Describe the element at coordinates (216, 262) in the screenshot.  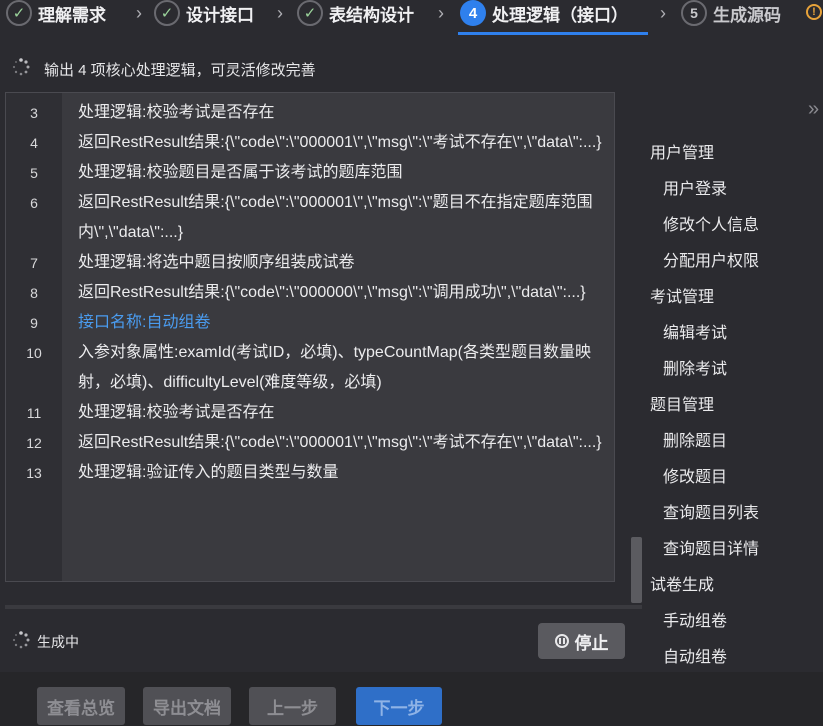
I see `line-text: 处理逻辑:将选中题目按顺序组装成试卷` at that location.